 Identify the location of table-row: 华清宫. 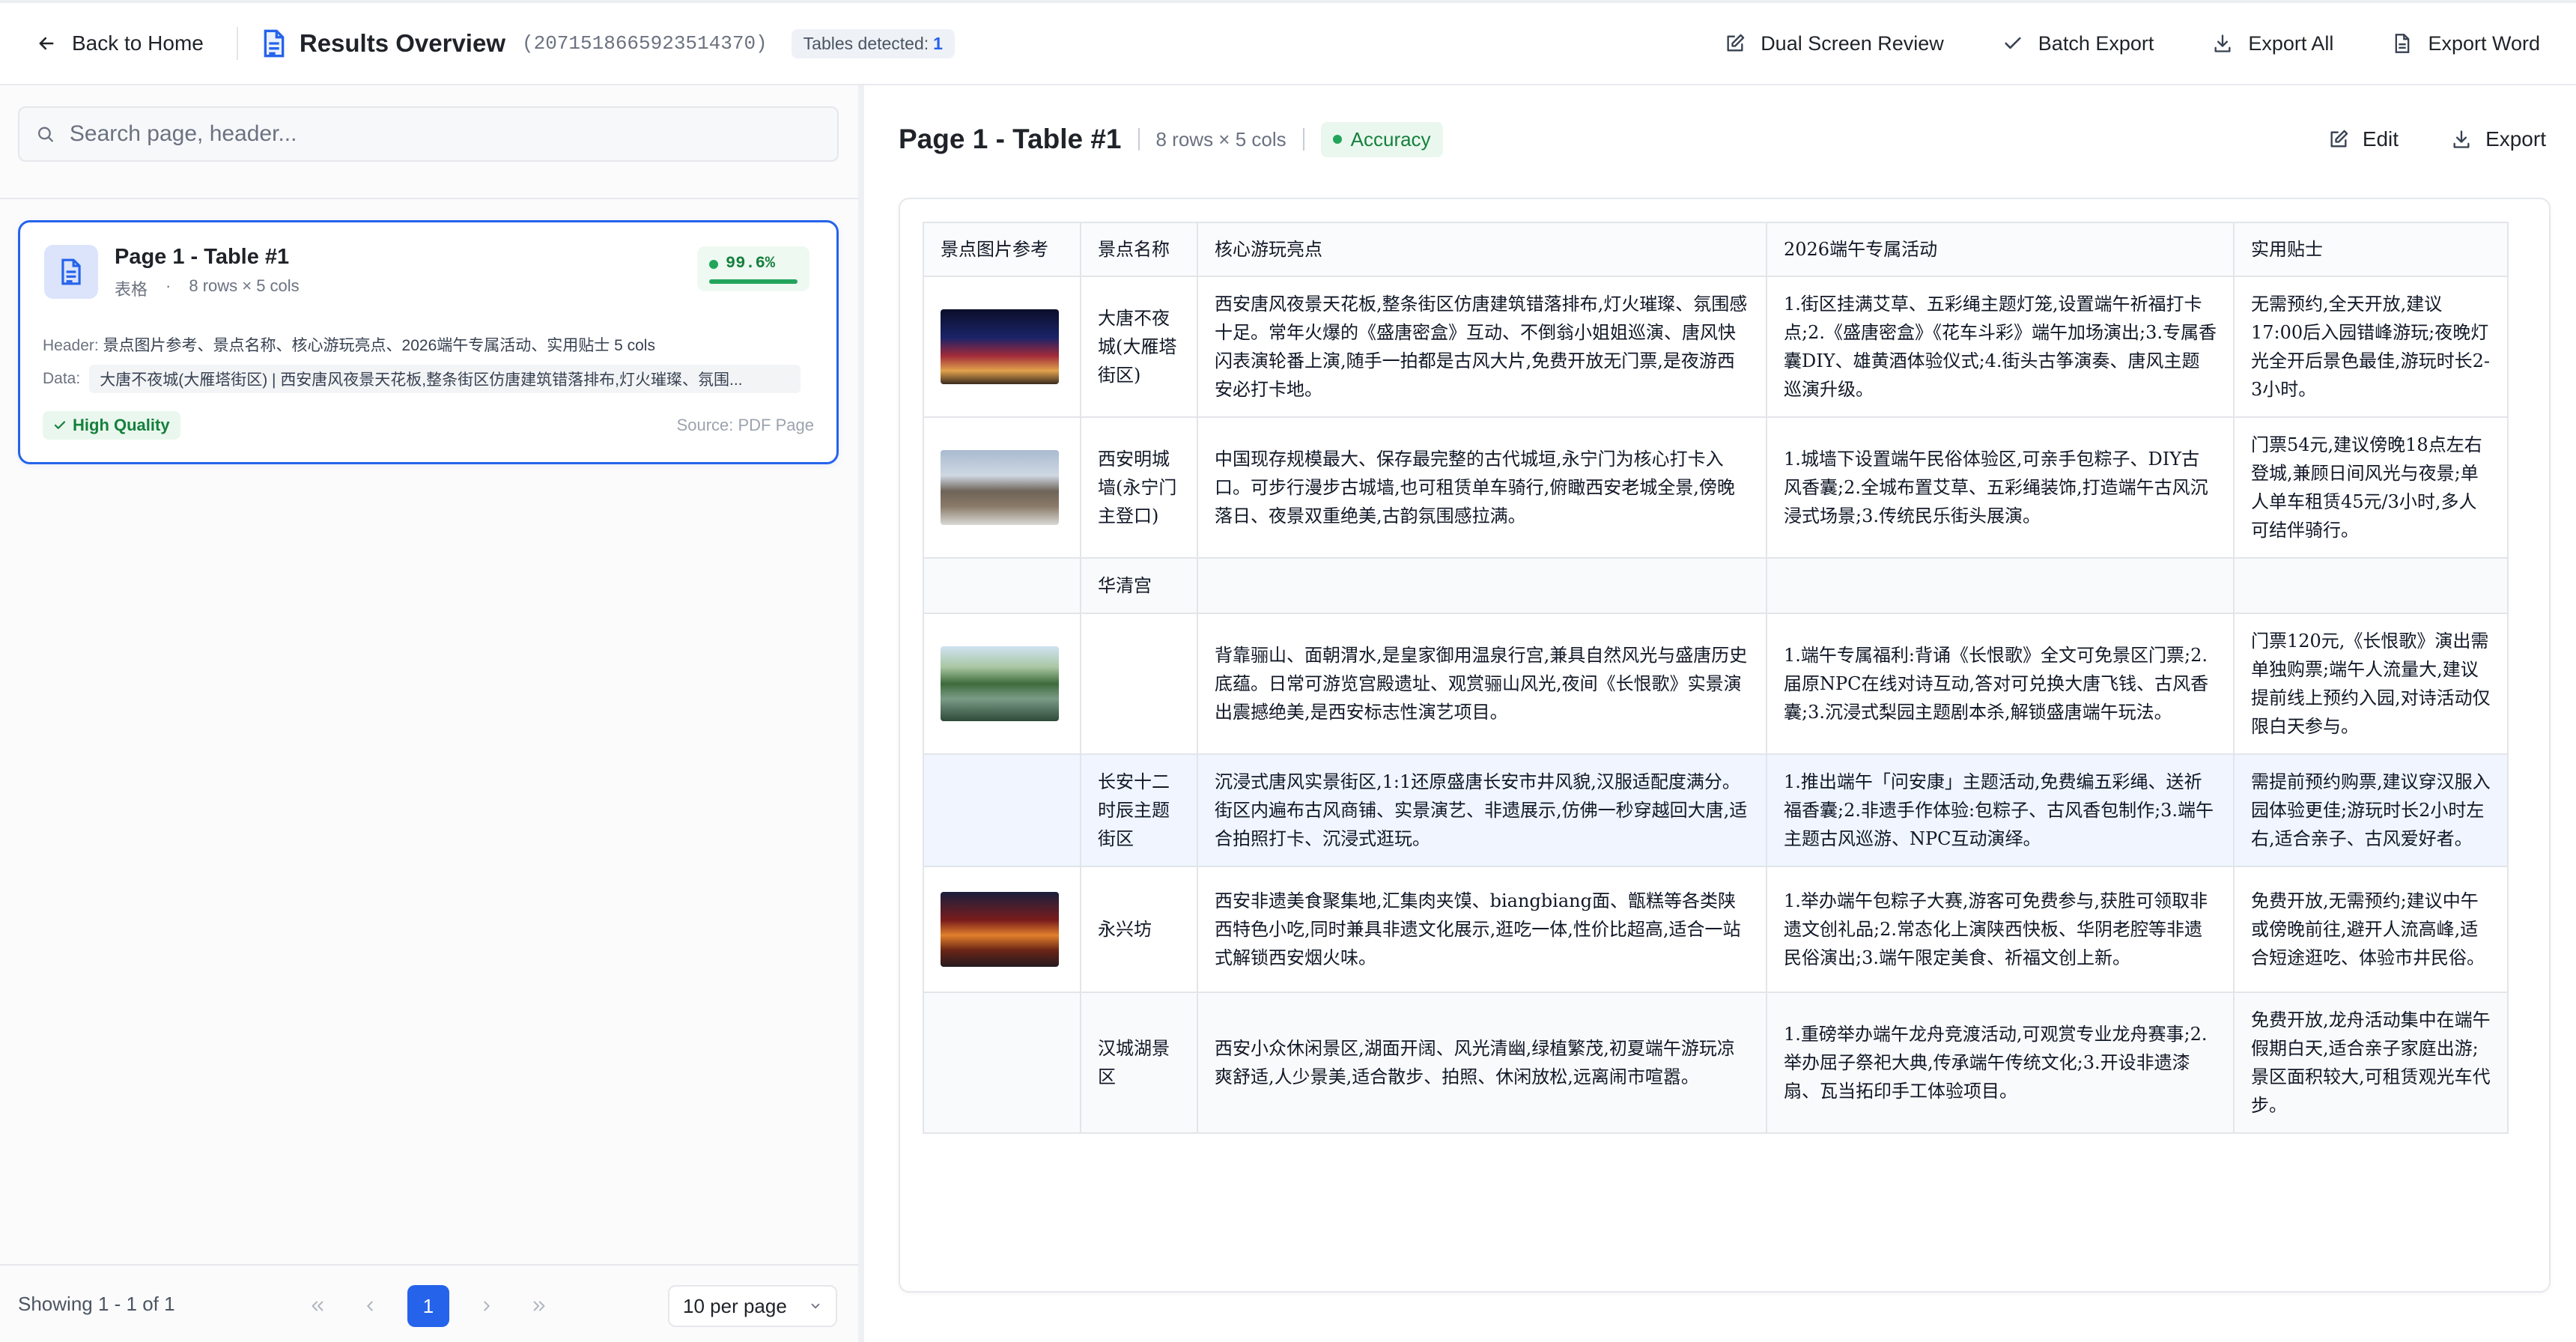
(1716, 586).